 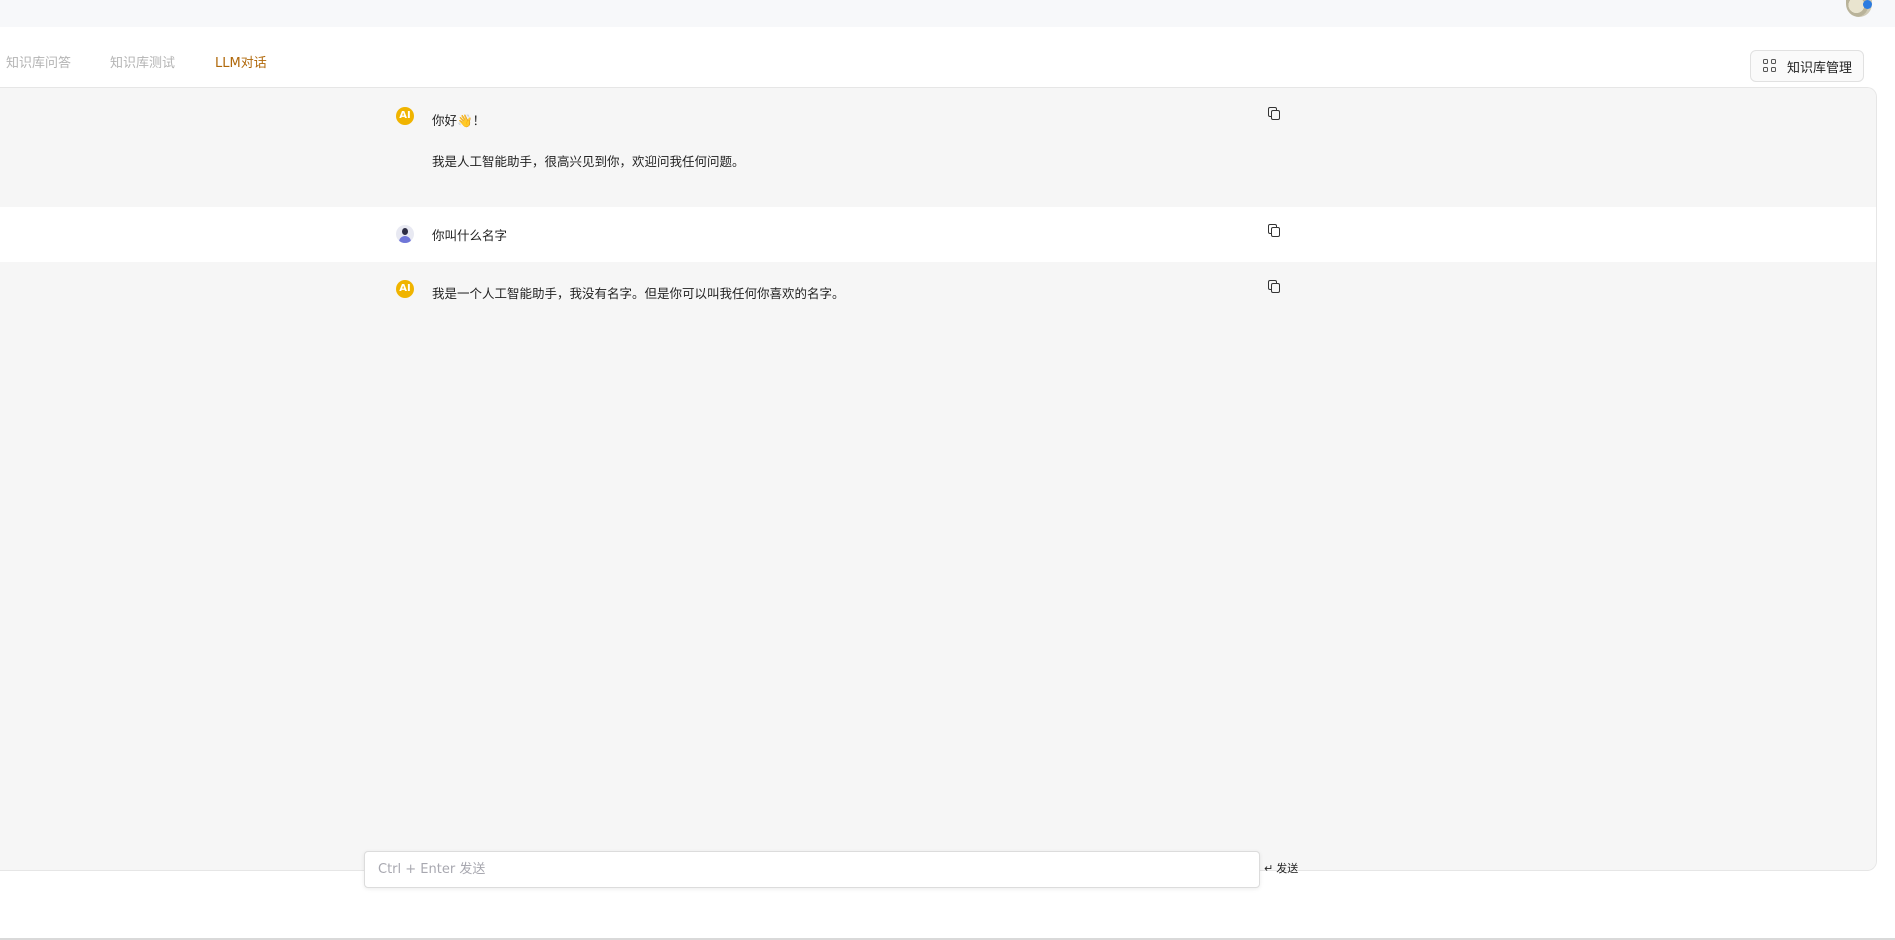 I want to click on message-text: 我是人工智能助手，很高兴见到你，欢迎问我任何问题。, so click(x=588, y=161).